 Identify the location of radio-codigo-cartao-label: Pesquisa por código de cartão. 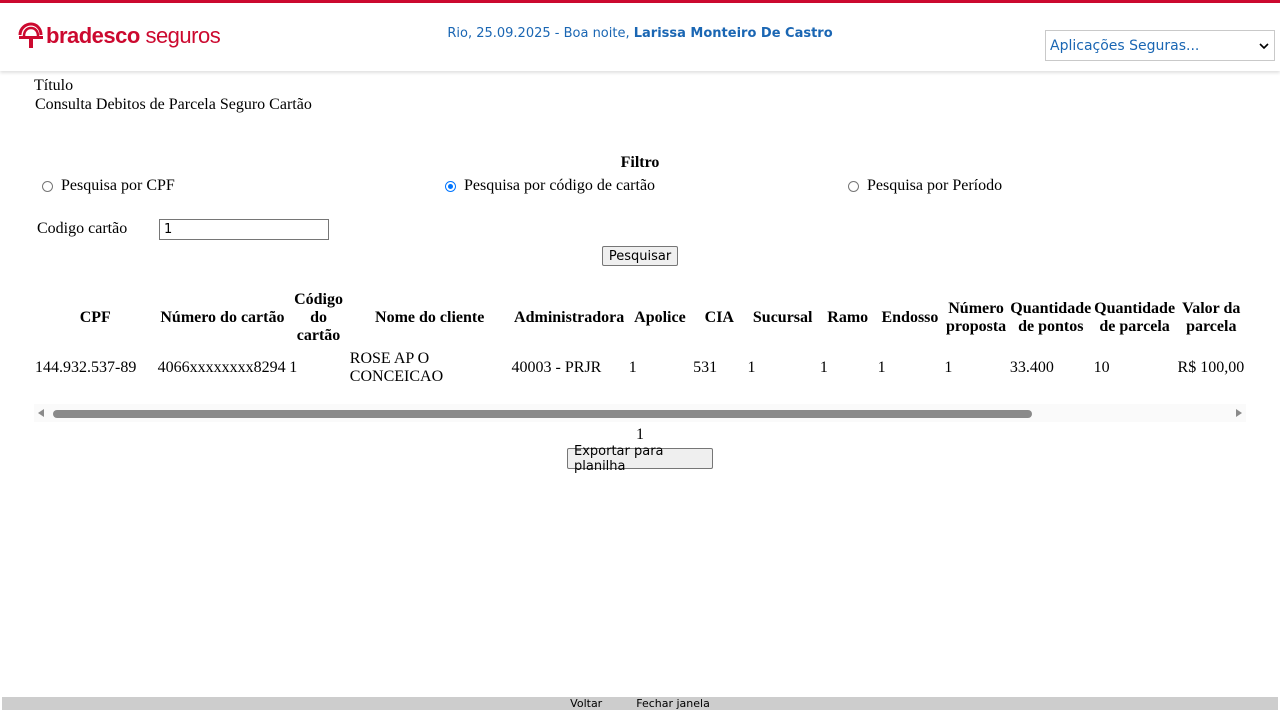
(560, 185).